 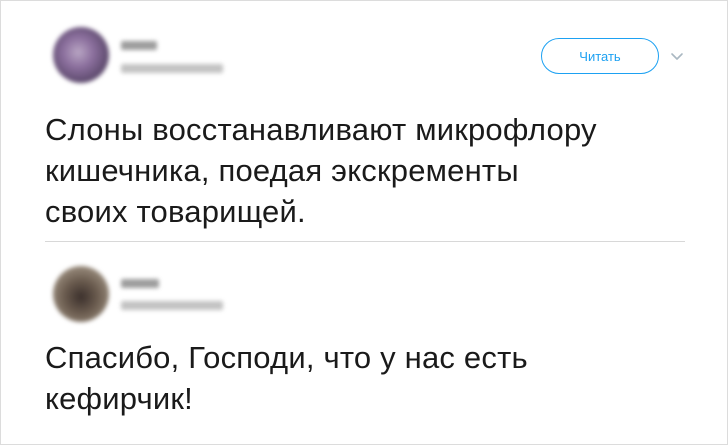 What do you see at coordinates (677, 56) in the screenshot?
I see `chevron-down-icon` at bounding box center [677, 56].